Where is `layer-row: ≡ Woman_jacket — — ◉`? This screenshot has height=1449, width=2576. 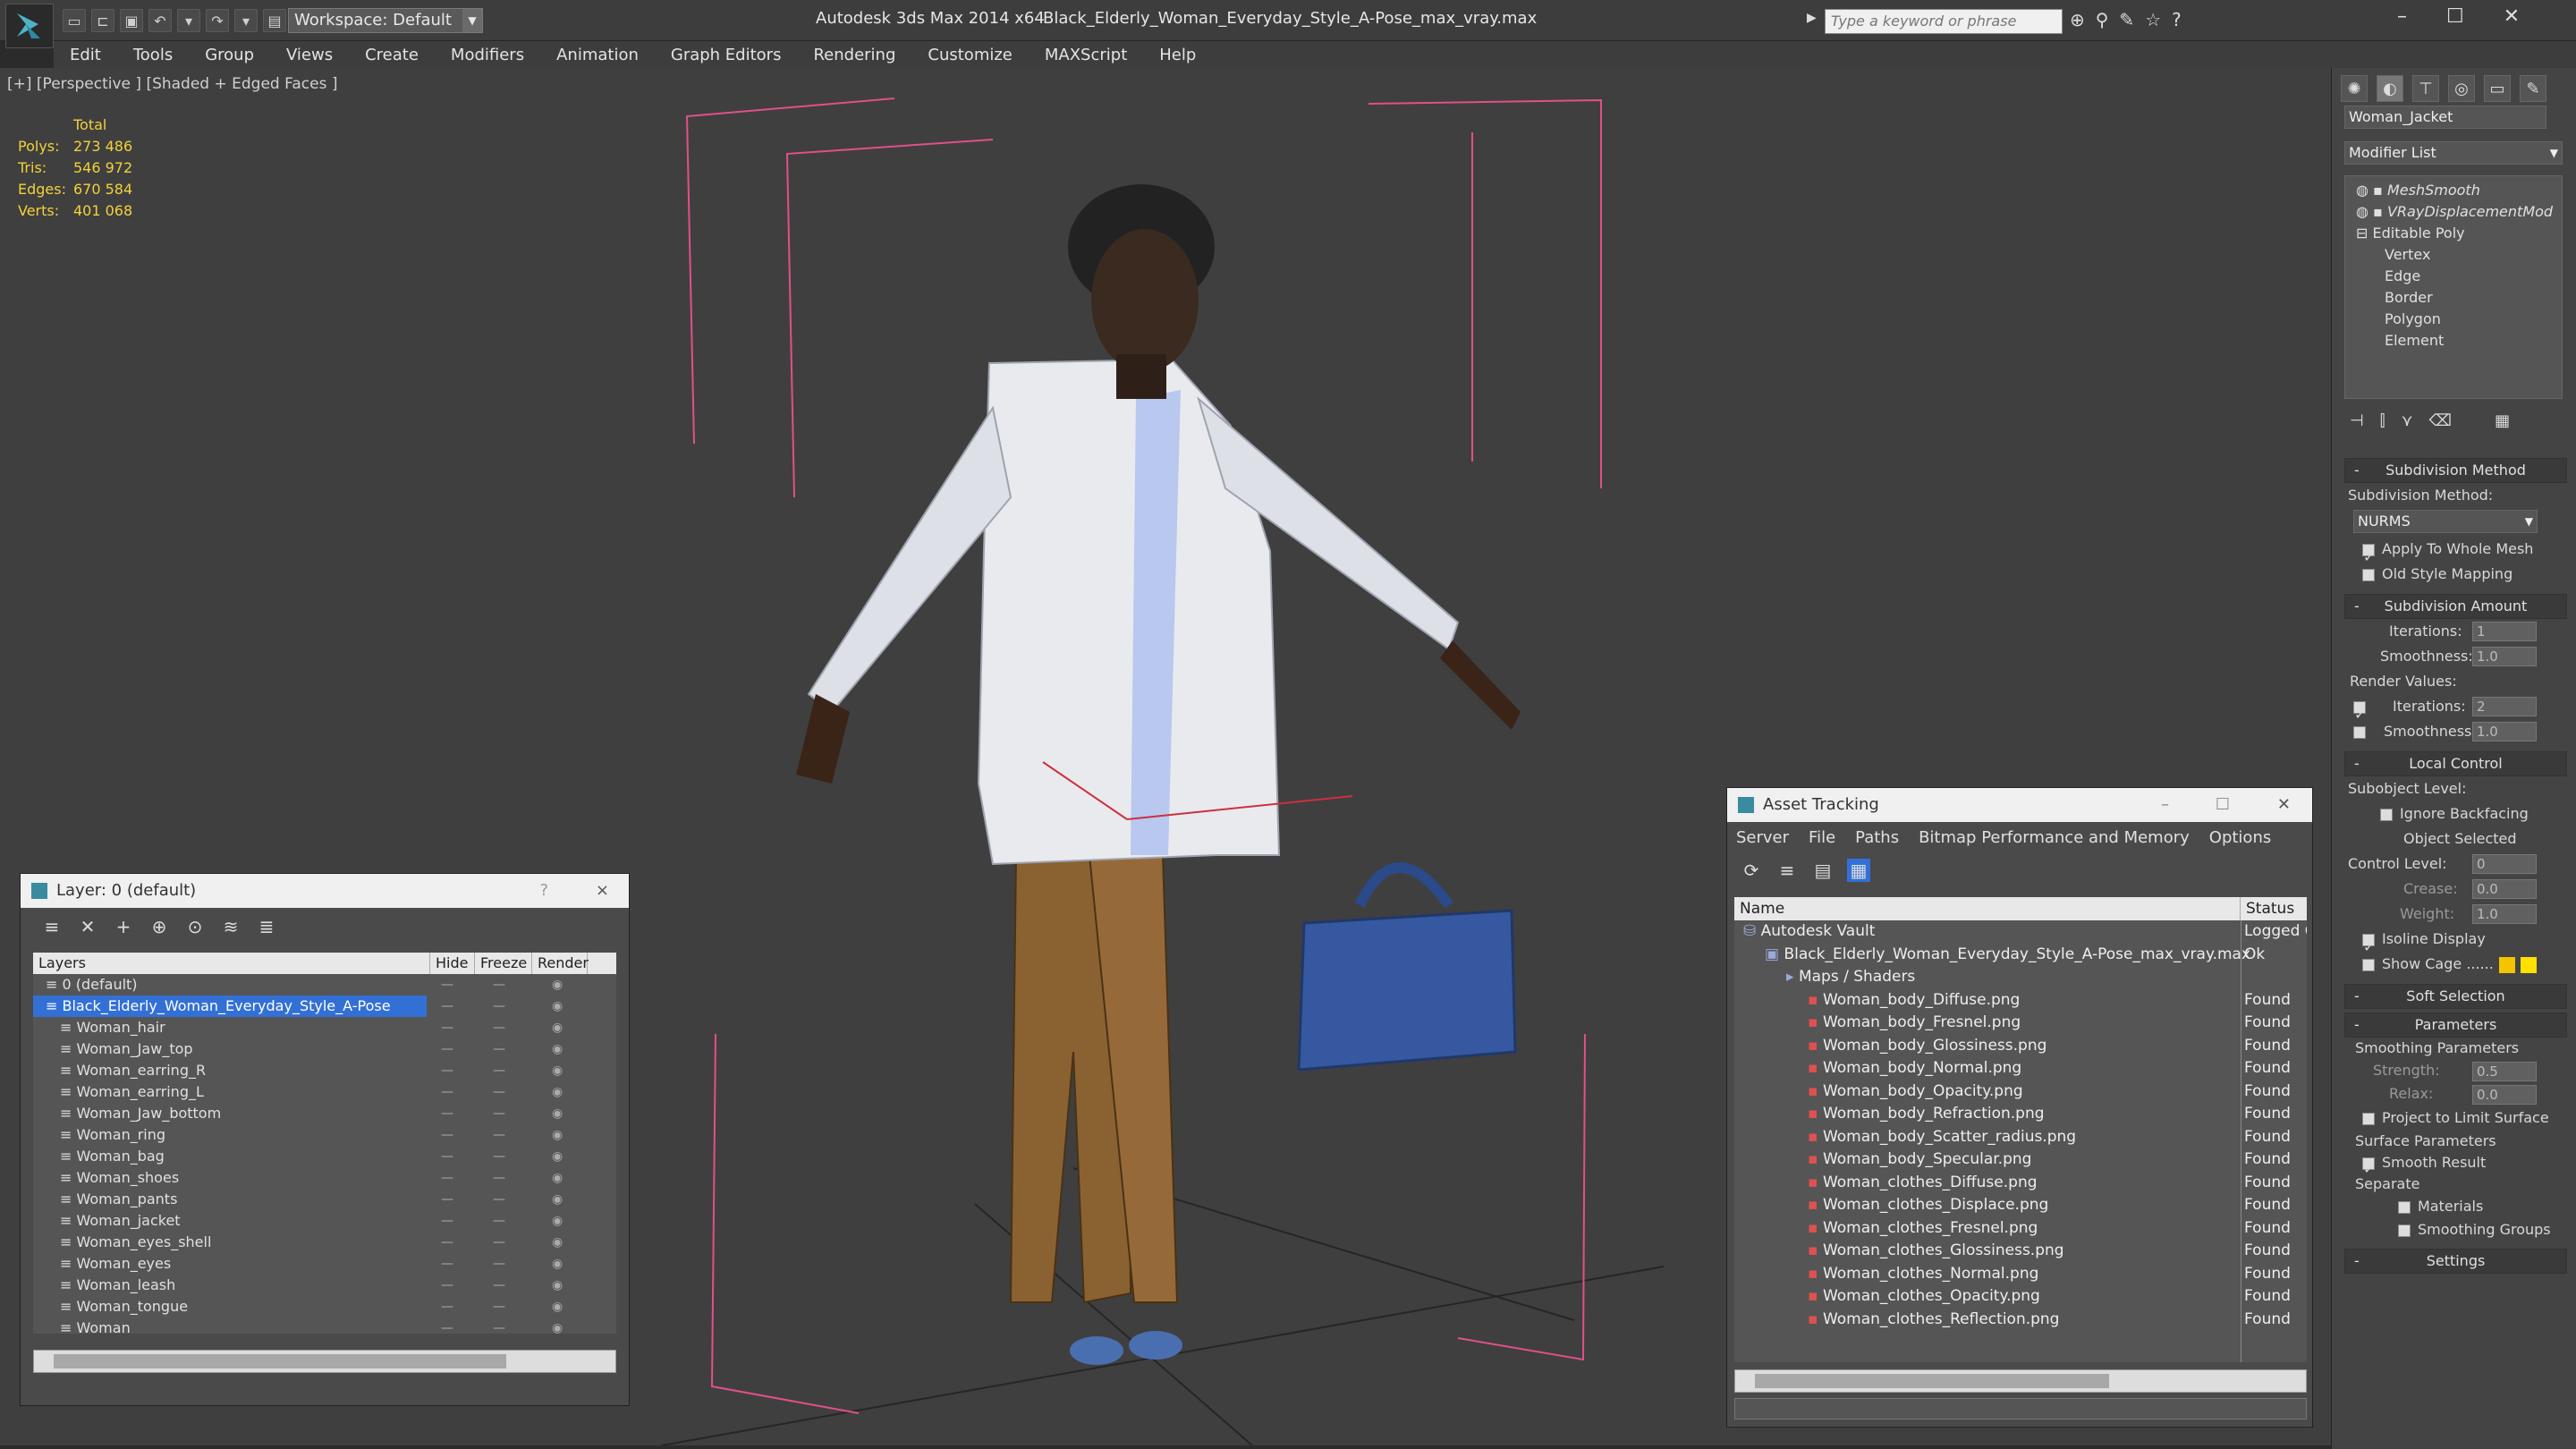
layer-row: ≡ Woman_jacket — — ◉ is located at coordinates (324, 1221).